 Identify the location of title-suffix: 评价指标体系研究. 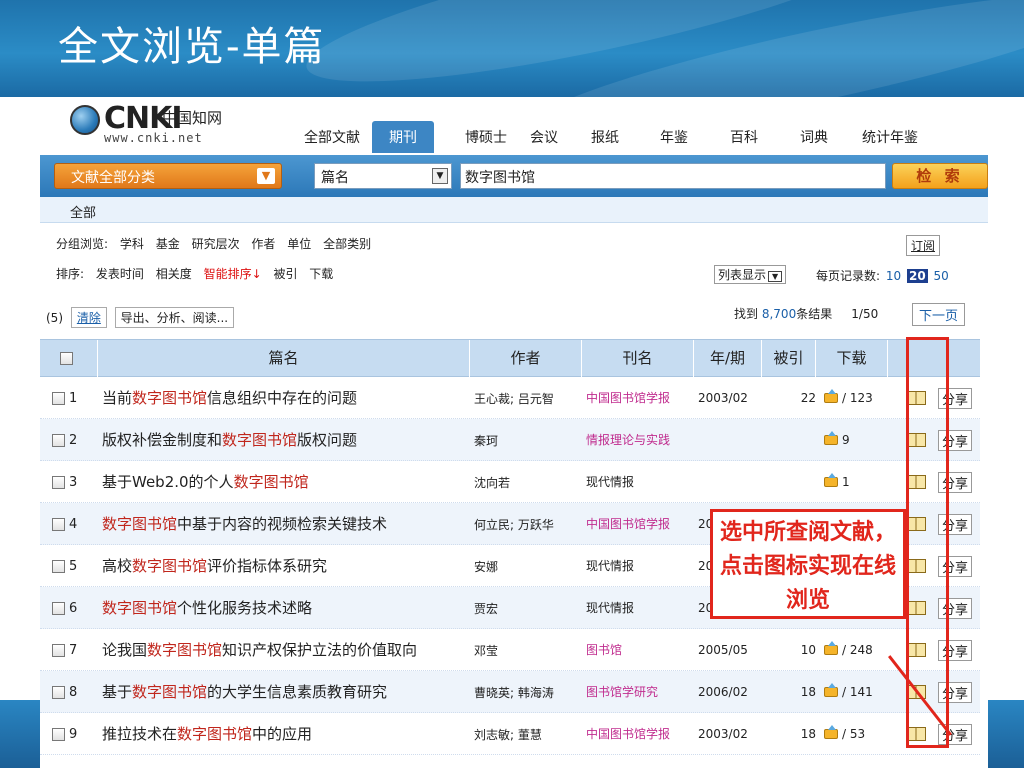
(267, 565).